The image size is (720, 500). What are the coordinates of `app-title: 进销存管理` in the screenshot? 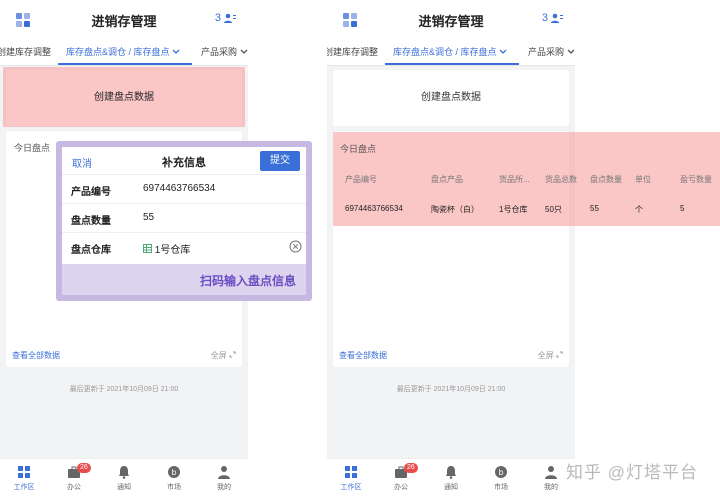 It's located at (124, 21).